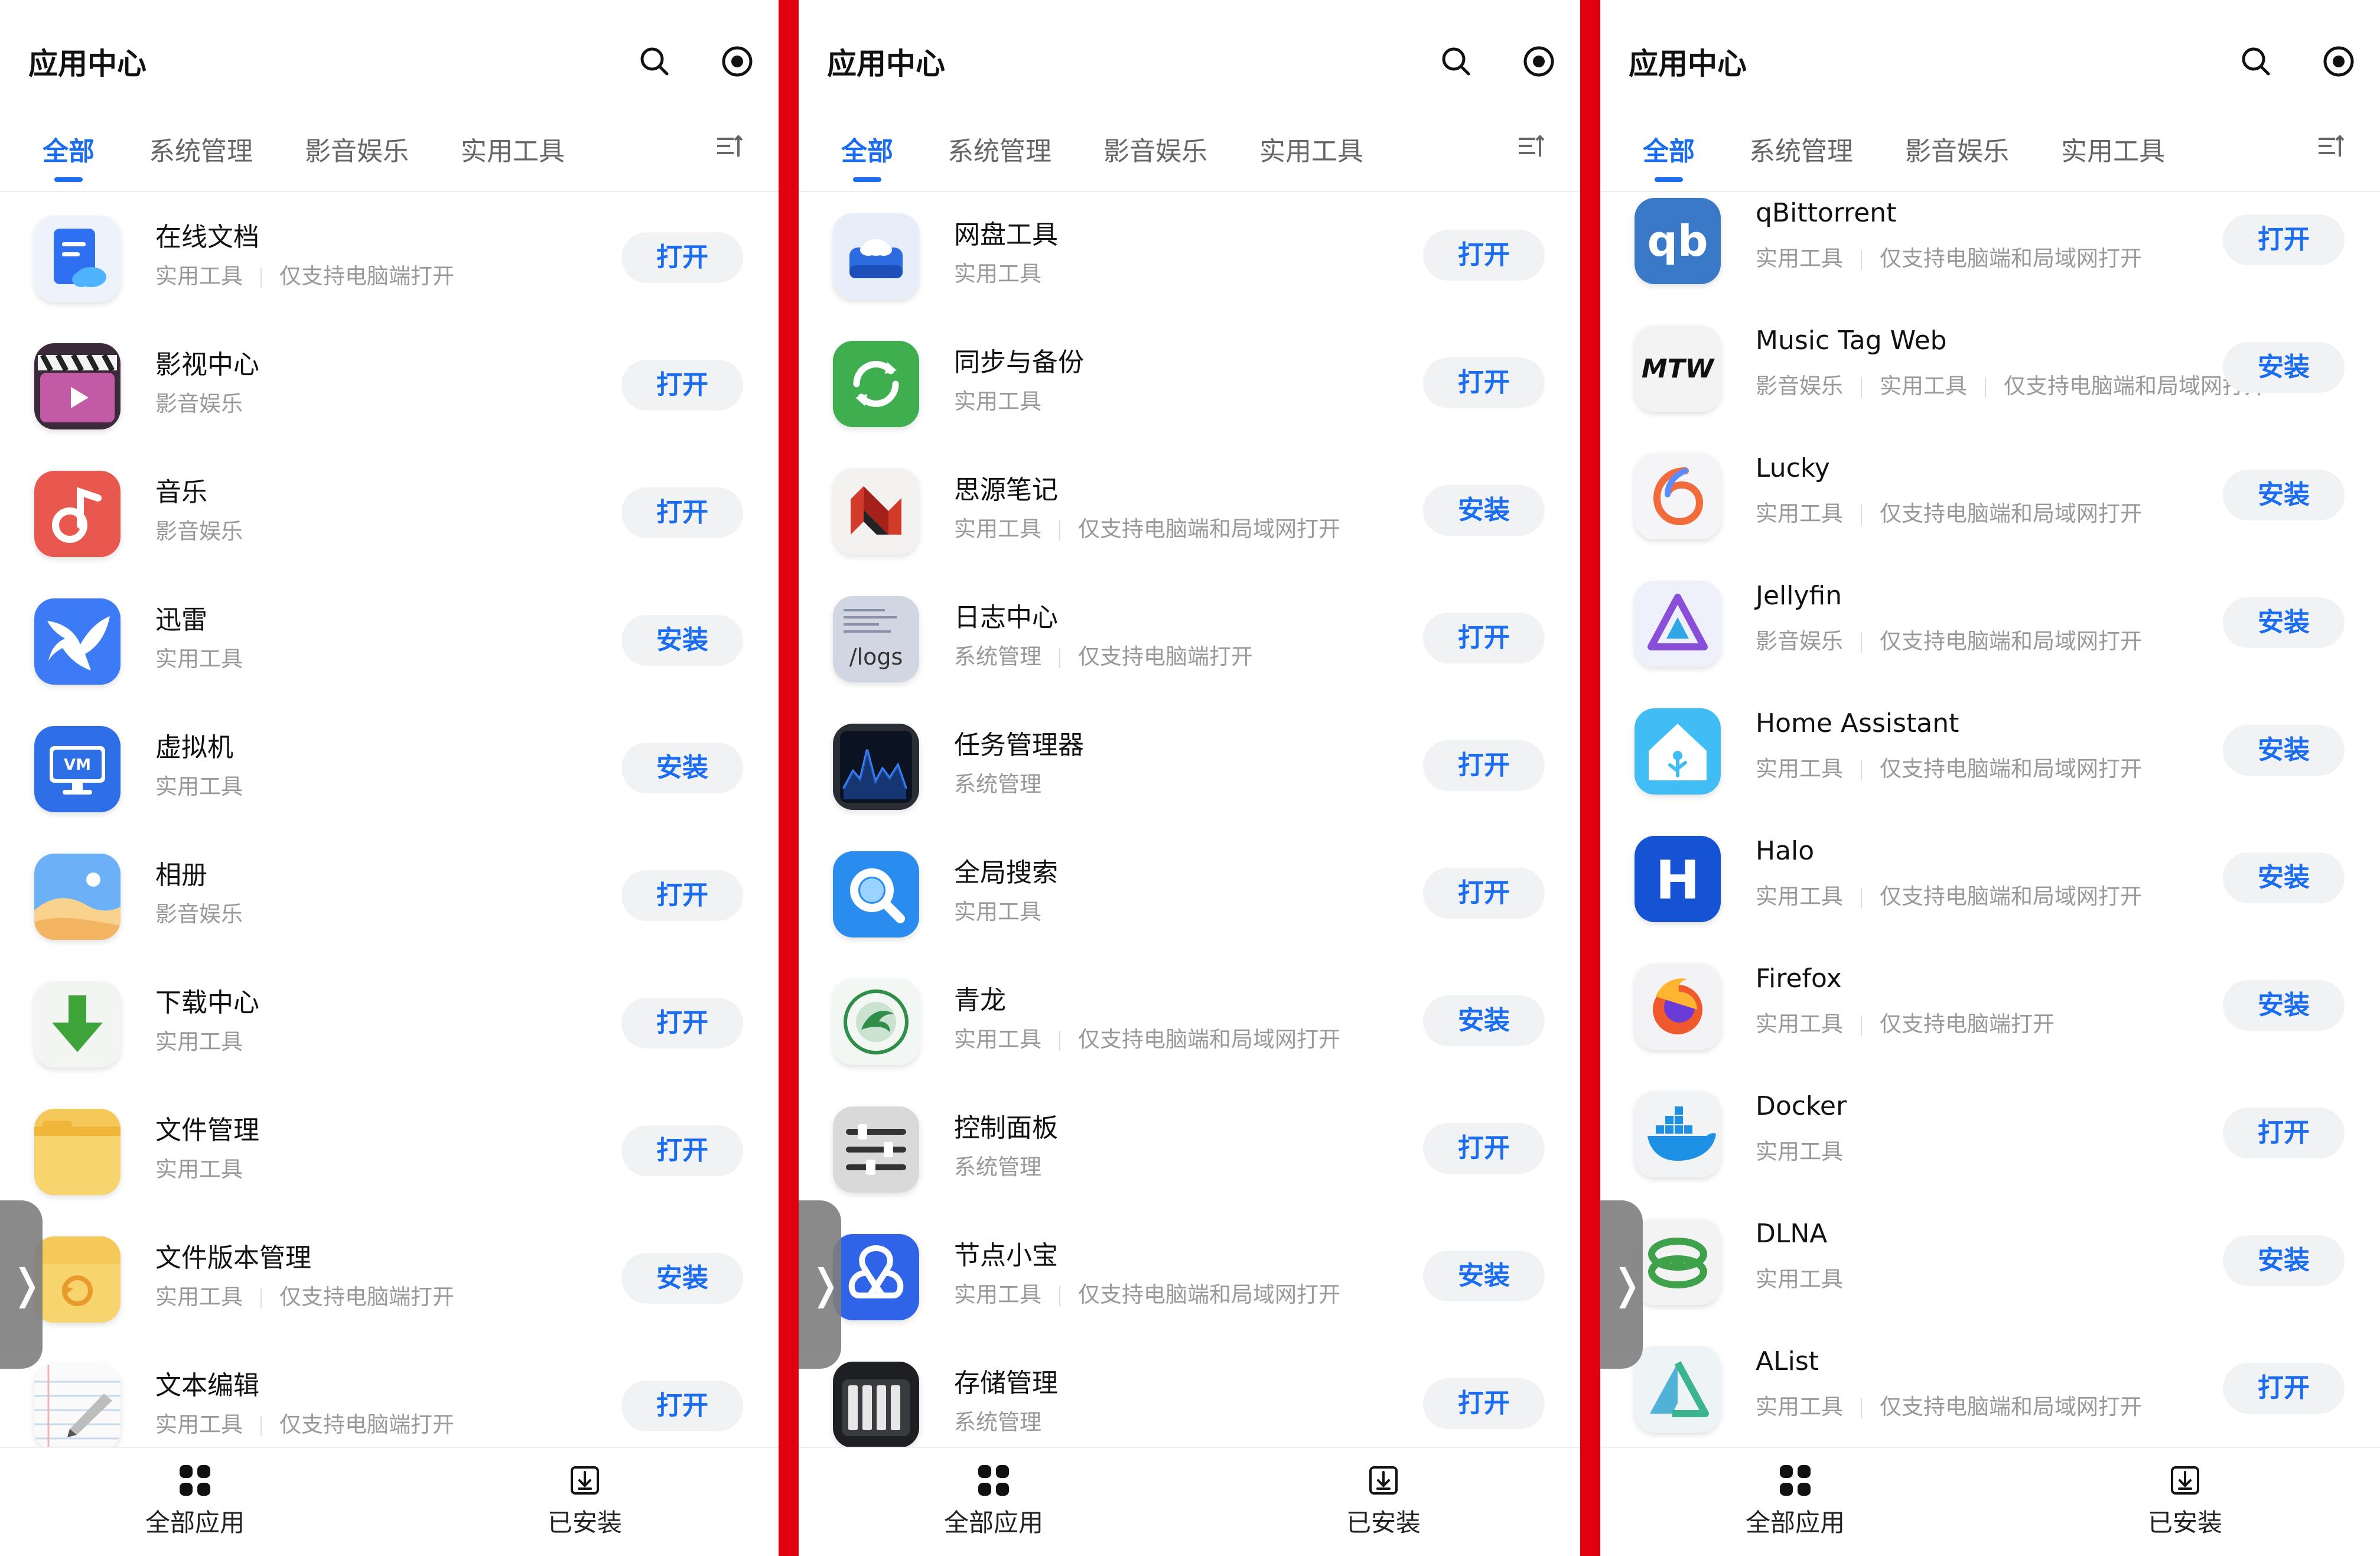  I want to click on app-tag: 仅支持电脑端打开, so click(366, 276).